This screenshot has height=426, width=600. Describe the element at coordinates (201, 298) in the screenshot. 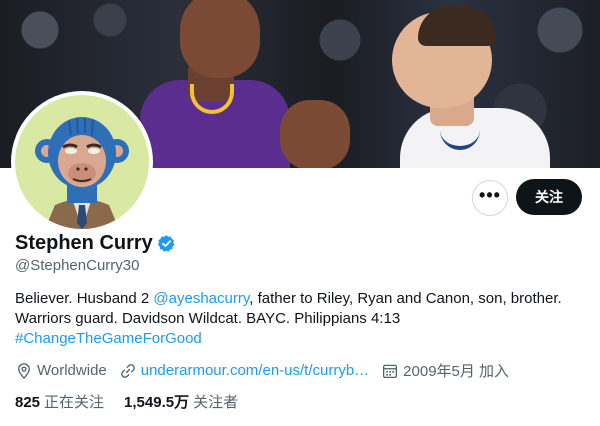

I see `bio-mention-link: @ayeshacurry` at that location.